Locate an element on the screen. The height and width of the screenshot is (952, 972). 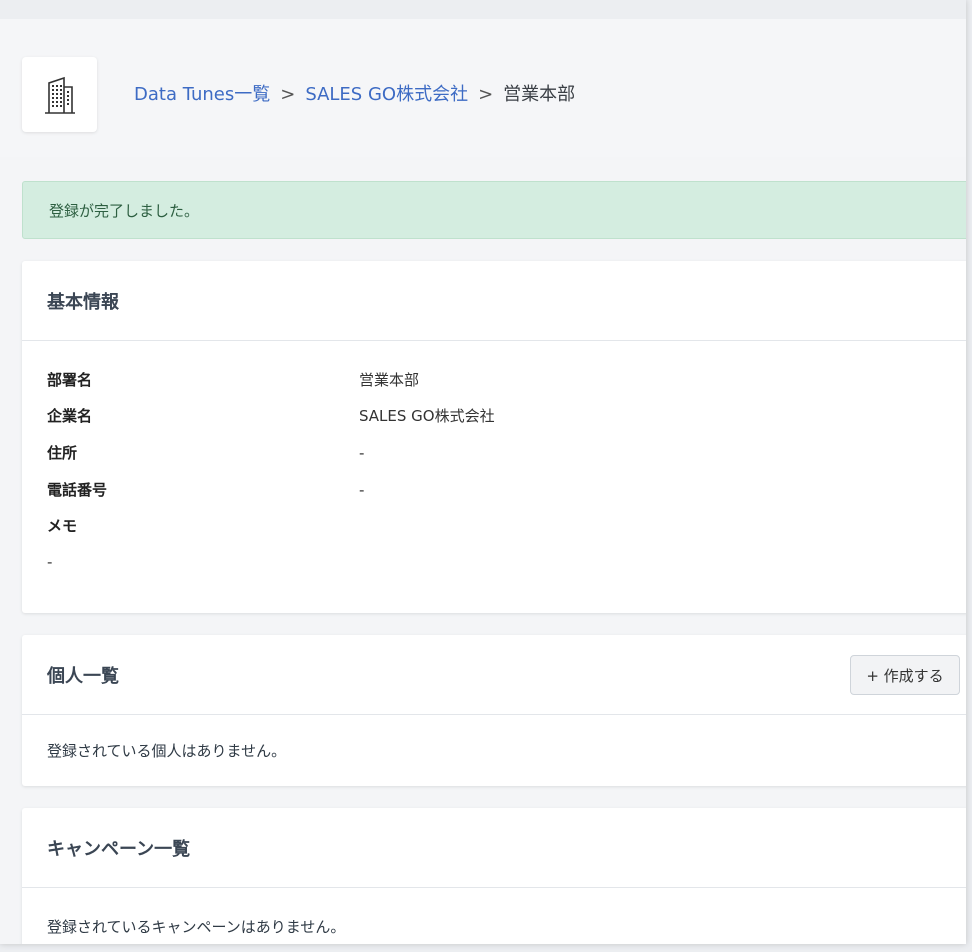
top-strip is located at coordinates (483, 9).